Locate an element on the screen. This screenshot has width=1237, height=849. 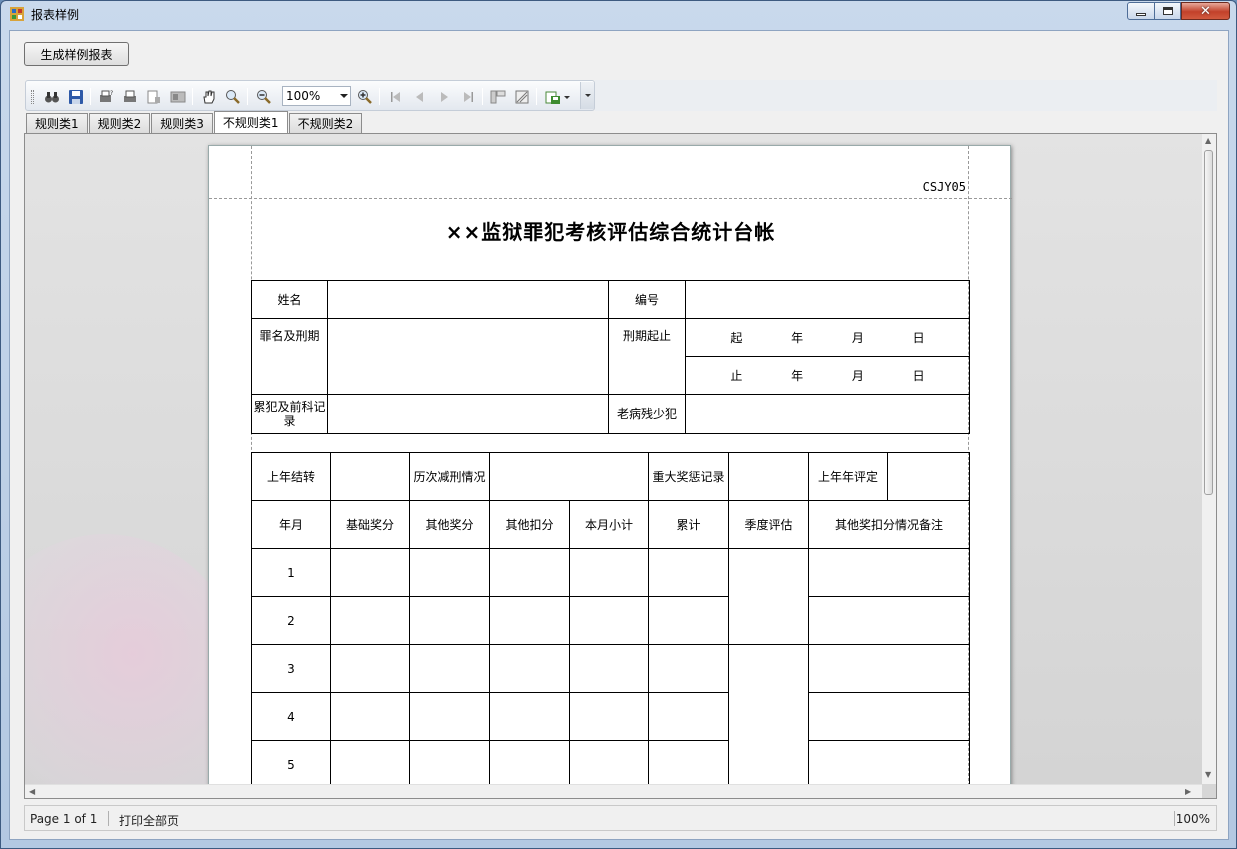
scroll-down-icon: ▼ is located at coordinates (1208, 774).